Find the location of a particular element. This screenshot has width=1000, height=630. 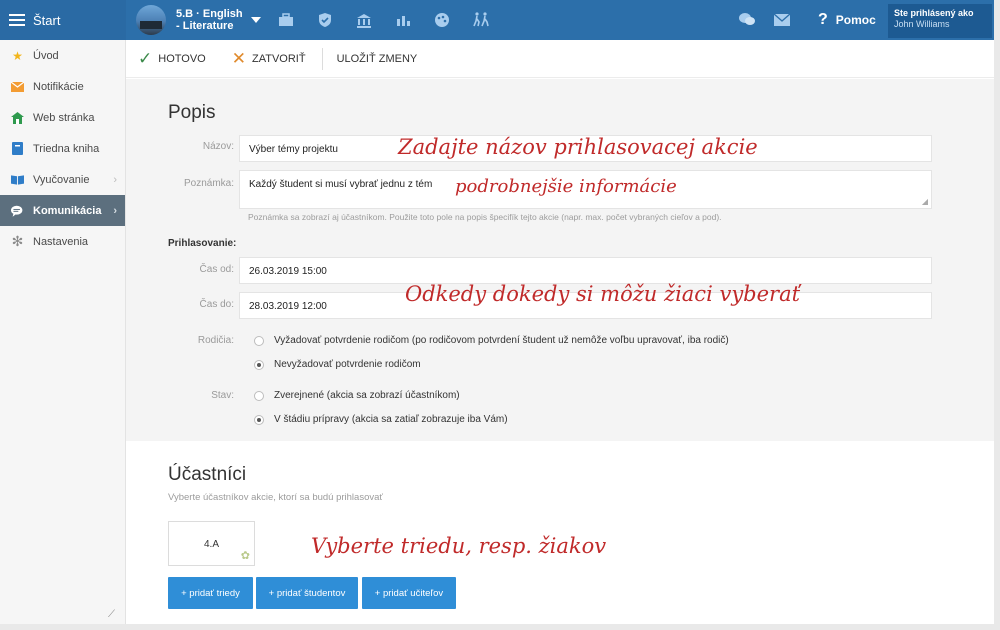

class-card: 4.A ✿ is located at coordinates (211, 543).